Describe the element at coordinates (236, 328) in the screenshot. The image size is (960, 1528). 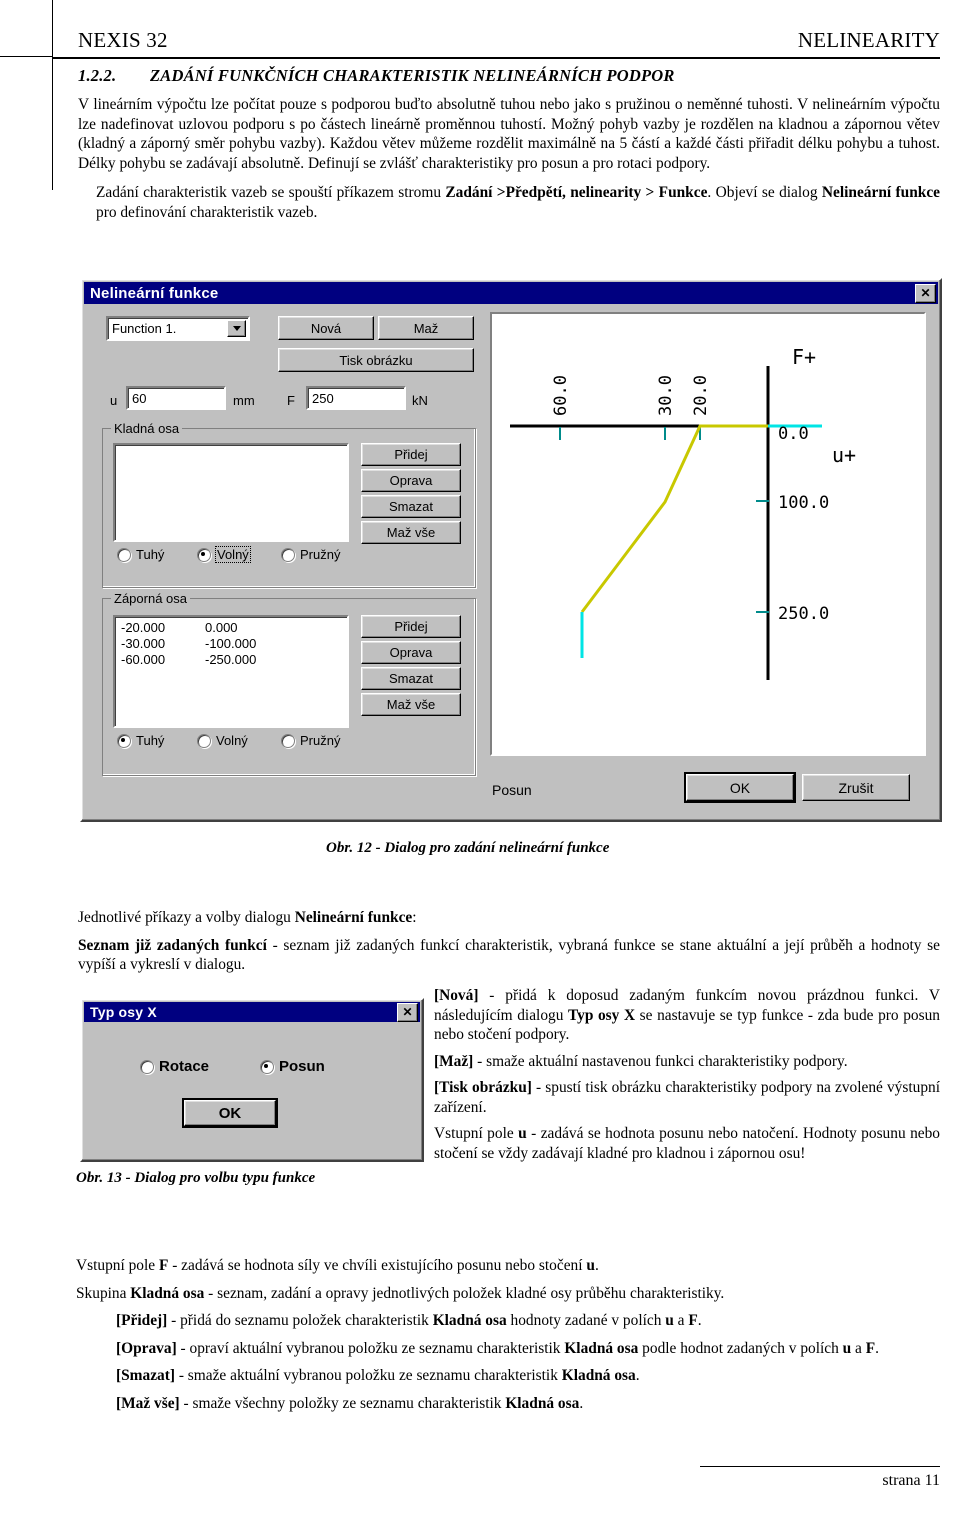
I see `chevron-down-icon` at that location.